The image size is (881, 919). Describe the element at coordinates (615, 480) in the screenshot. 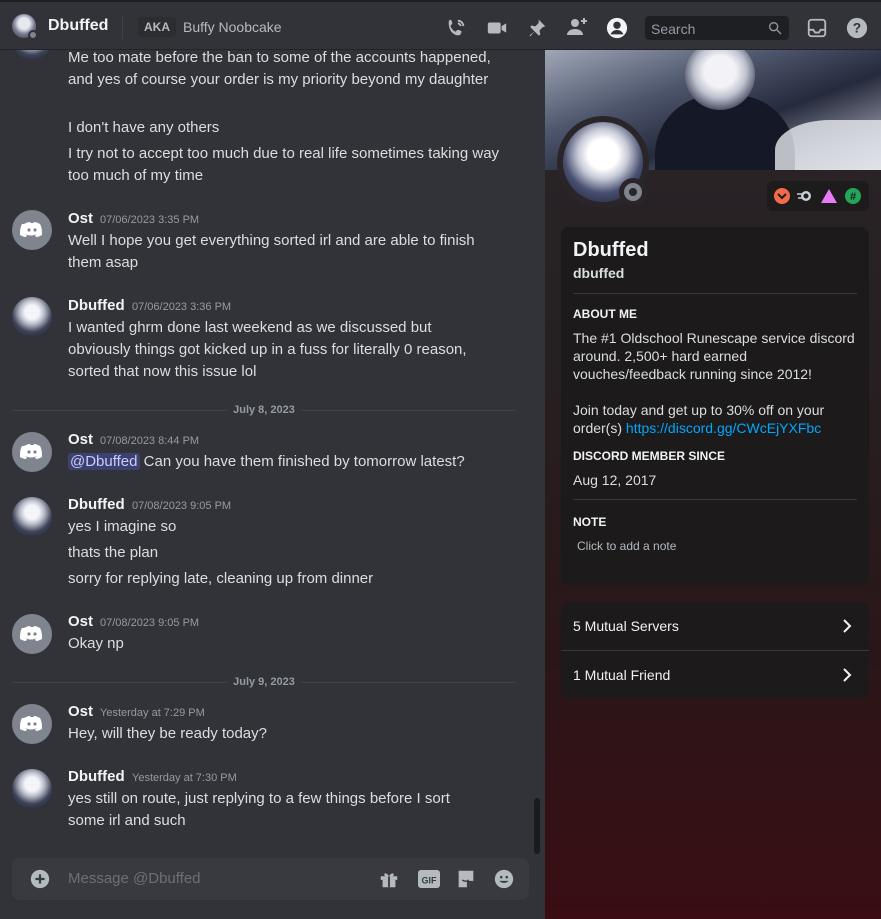

I see `member-since-date: Aug 12, 2017` at that location.